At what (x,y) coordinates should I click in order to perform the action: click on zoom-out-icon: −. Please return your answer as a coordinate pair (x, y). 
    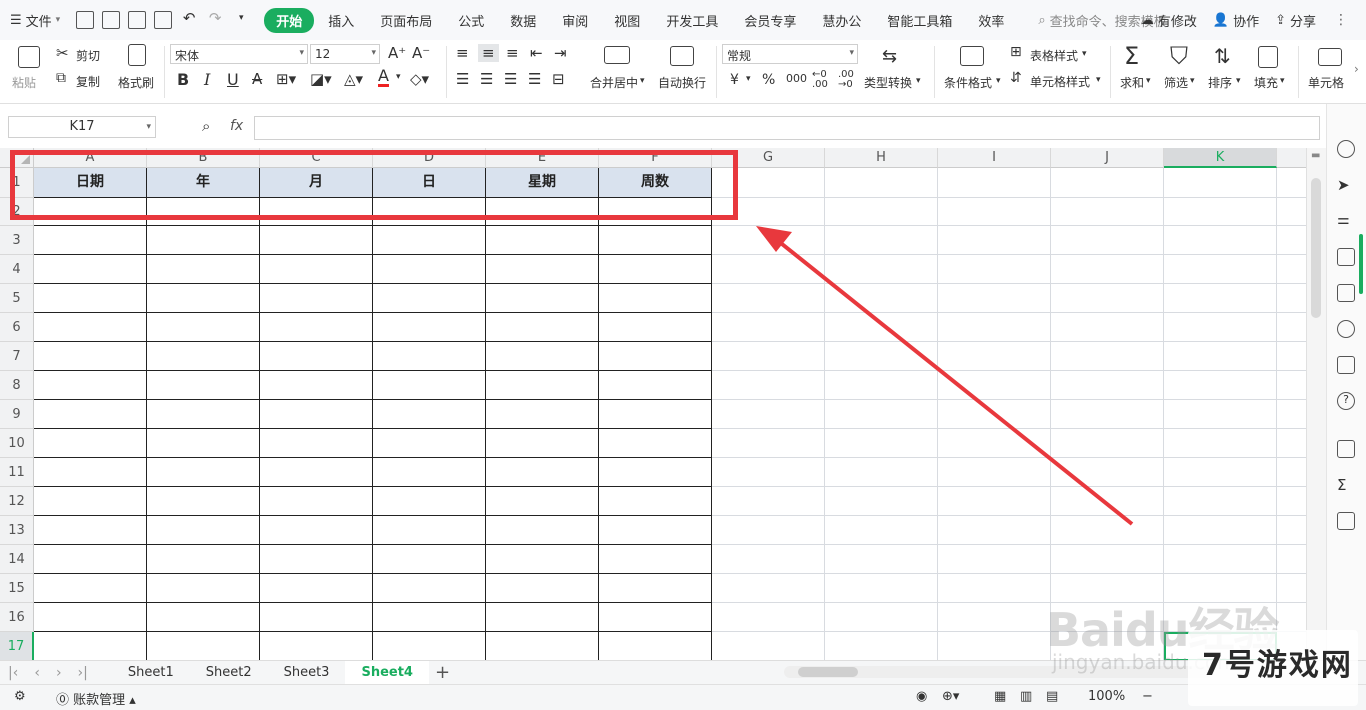
    Looking at the image, I should click on (1147, 696).